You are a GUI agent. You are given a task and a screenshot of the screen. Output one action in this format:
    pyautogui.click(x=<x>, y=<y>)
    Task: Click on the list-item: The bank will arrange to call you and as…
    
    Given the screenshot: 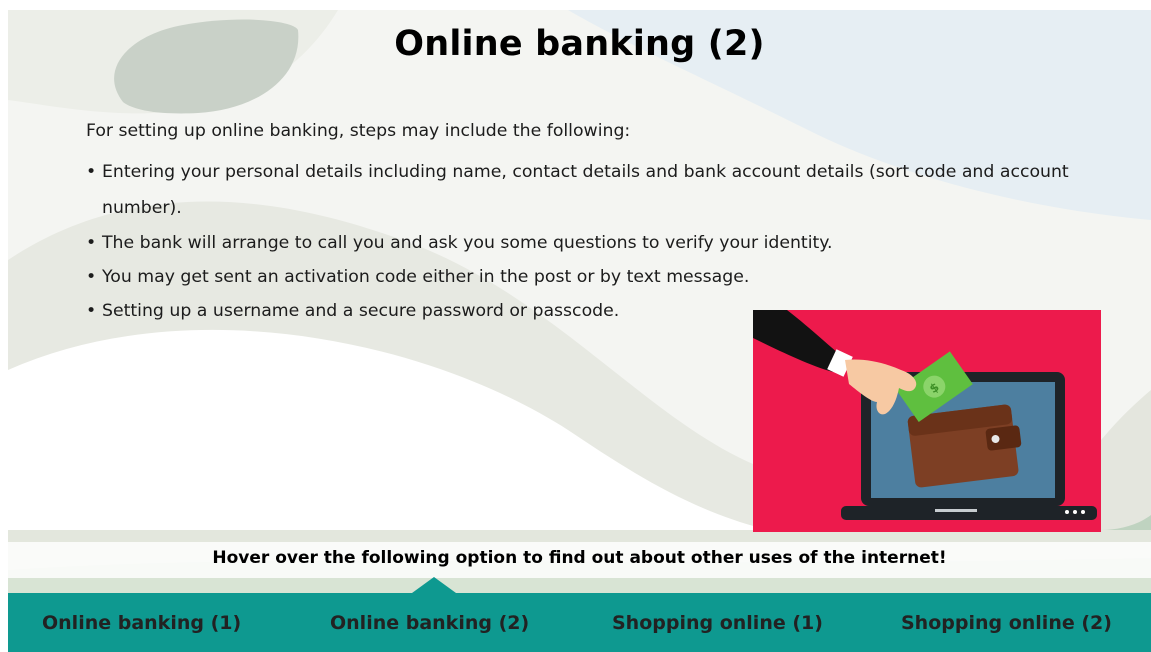 What is the action you would take?
    pyautogui.click(x=586, y=243)
    